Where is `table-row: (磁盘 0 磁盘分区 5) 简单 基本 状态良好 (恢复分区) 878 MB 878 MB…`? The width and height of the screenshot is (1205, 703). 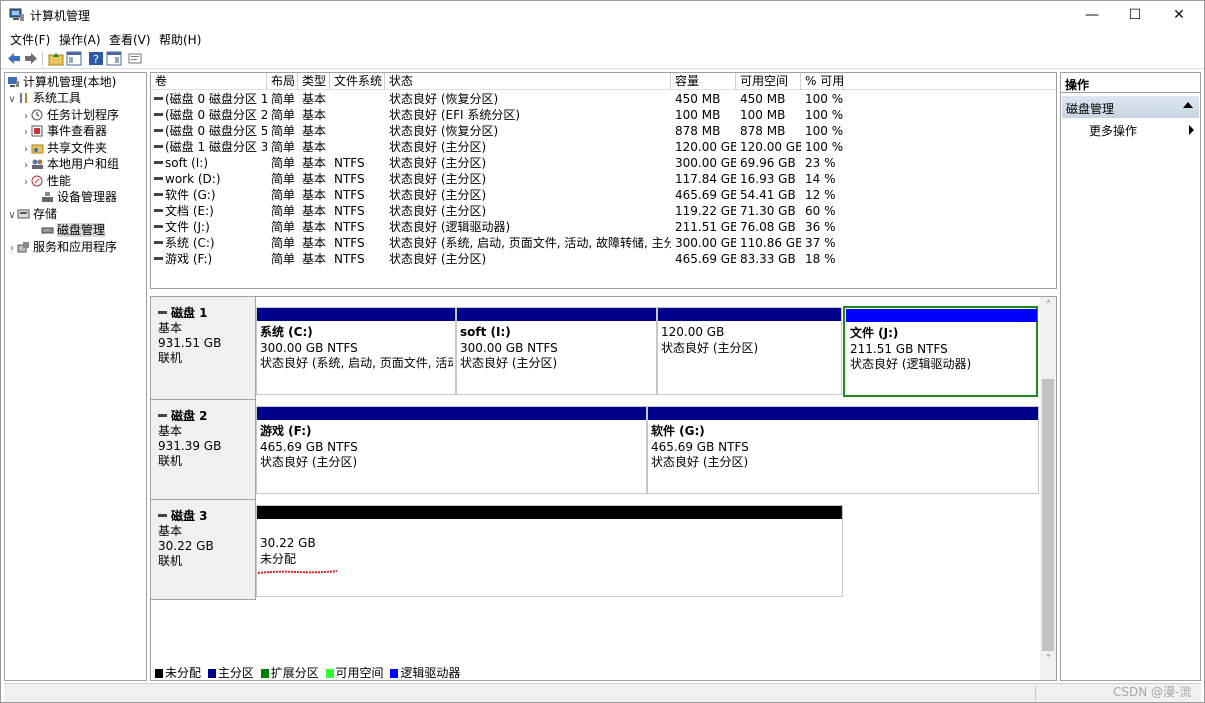
table-row: (磁盘 0 磁盘分区 5) 简单 基本 状态良好 (恢复分区) 878 MB 878 MB… is located at coordinates (603, 131).